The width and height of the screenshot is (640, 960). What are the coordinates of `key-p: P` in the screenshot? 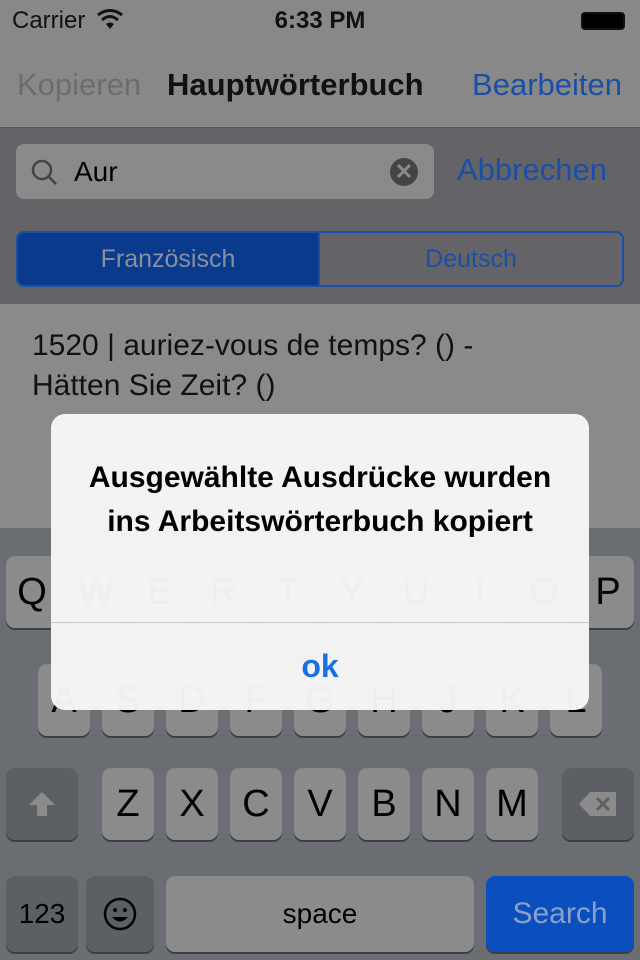 It's located at (608, 592).